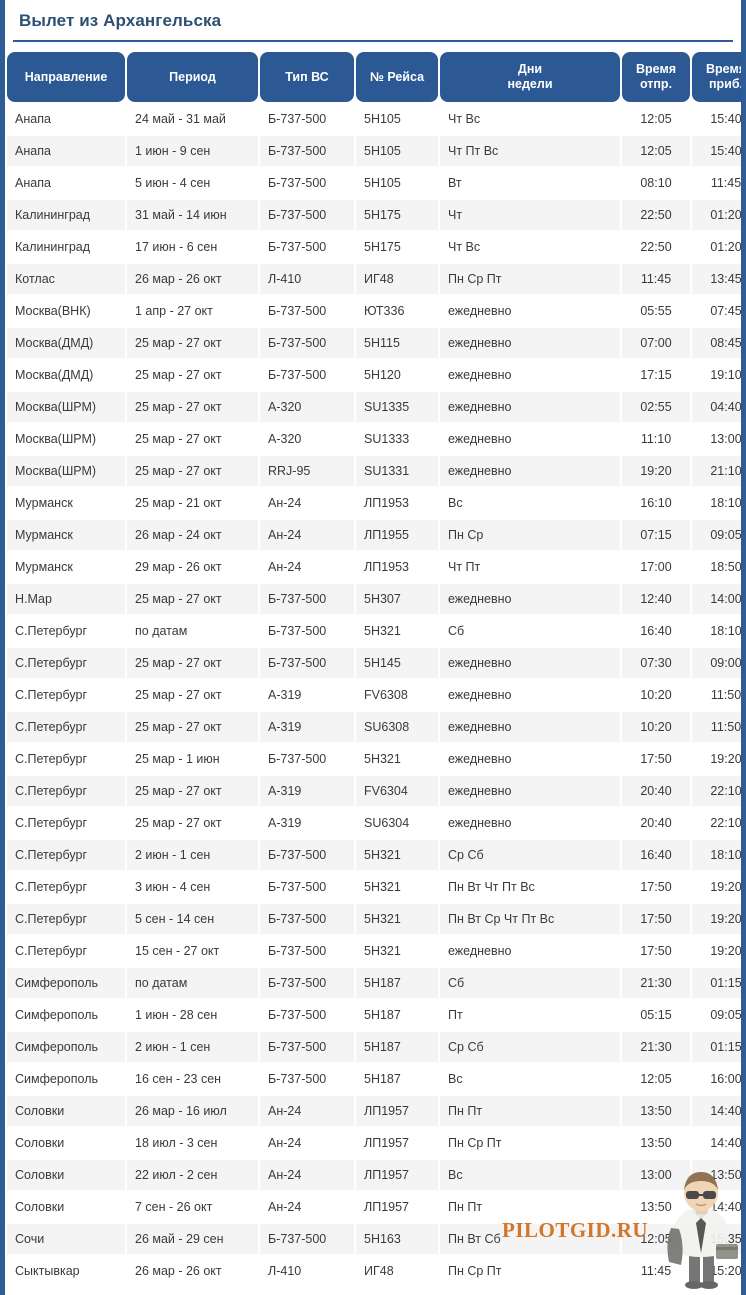  What do you see at coordinates (397, 311) in the screenshot?
I see `cell-flight: ЮТ336` at bounding box center [397, 311].